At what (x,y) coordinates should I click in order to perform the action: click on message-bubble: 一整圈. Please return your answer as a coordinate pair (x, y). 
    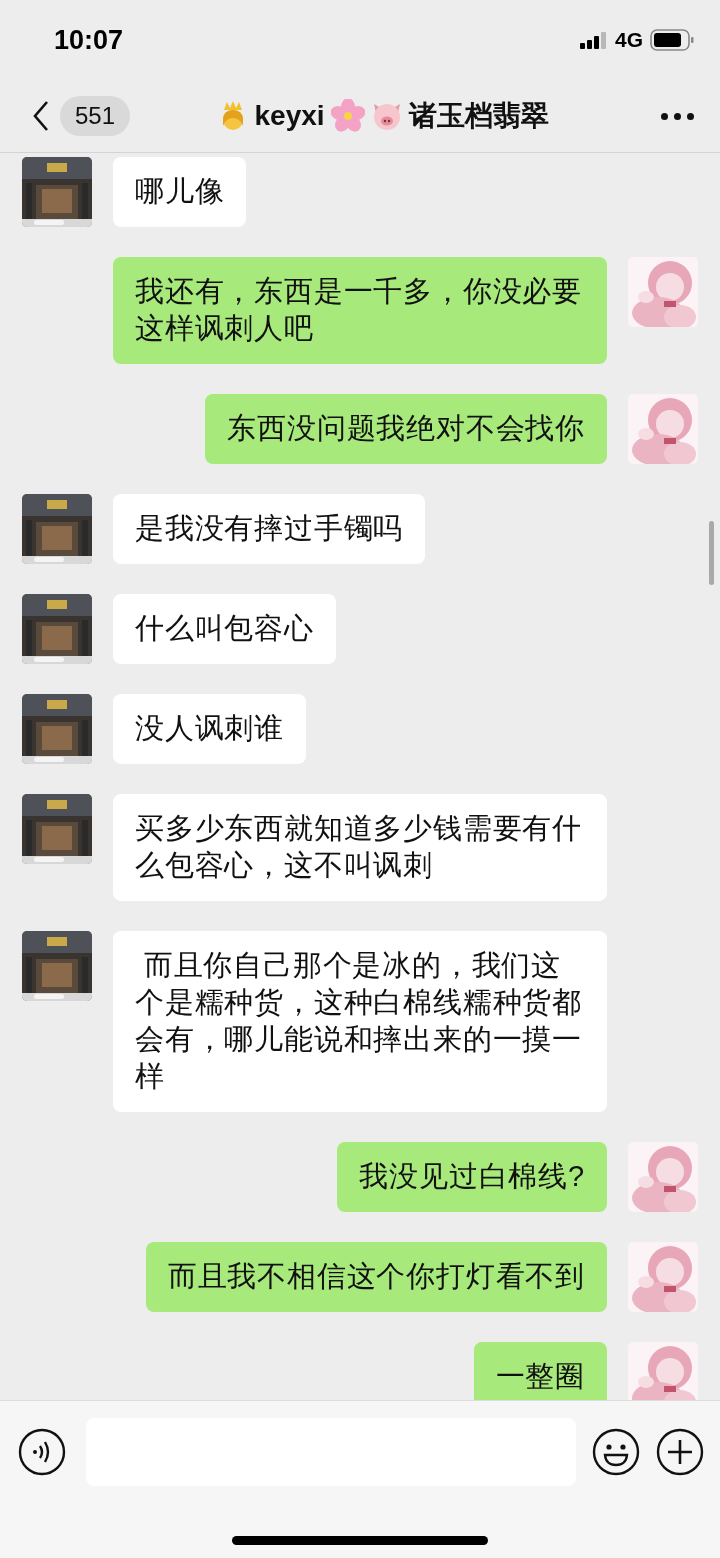
    Looking at the image, I should click on (540, 1371).